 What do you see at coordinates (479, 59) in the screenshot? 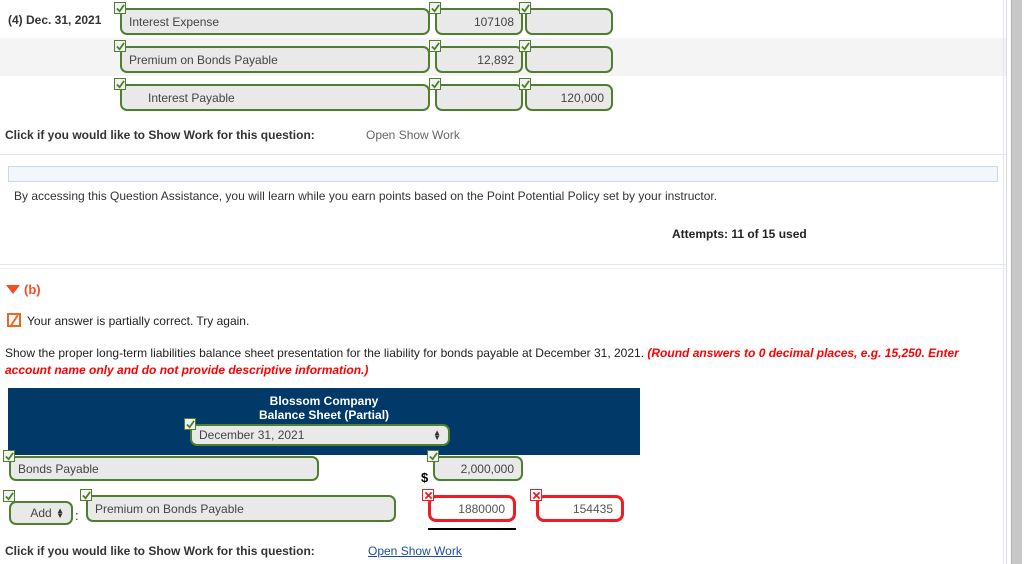
I see `journal-debit-input: 12,892` at bounding box center [479, 59].